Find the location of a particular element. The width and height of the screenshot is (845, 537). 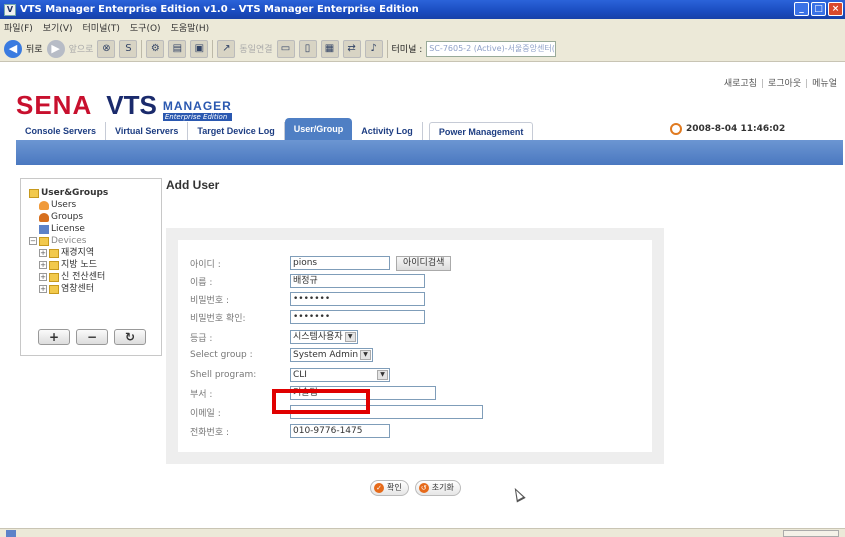

confirm-button-label: 확인 is located at coordinates (394, 487).